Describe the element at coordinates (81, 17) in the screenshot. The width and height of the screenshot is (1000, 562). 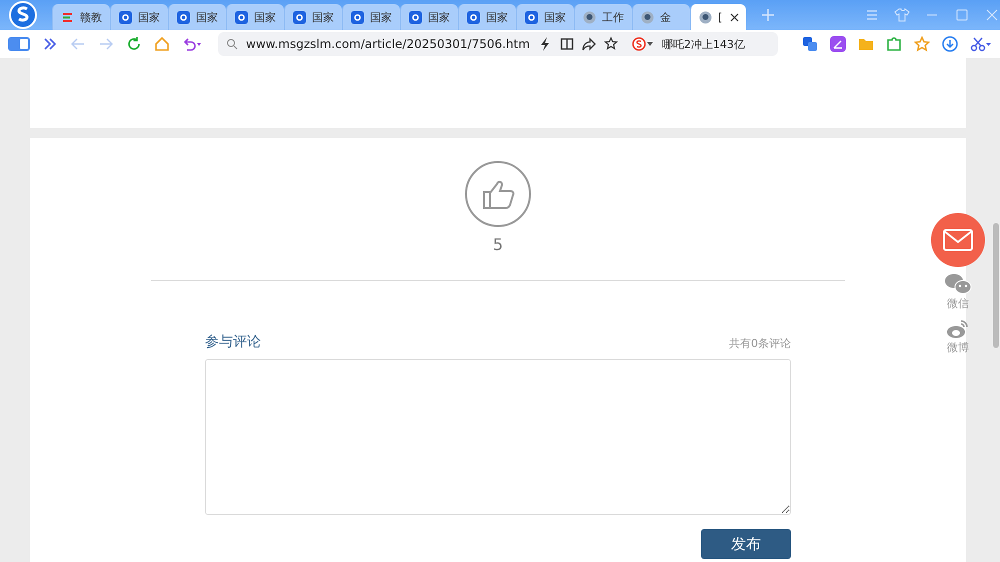
I see `browser-tab: 赣教` at that location.